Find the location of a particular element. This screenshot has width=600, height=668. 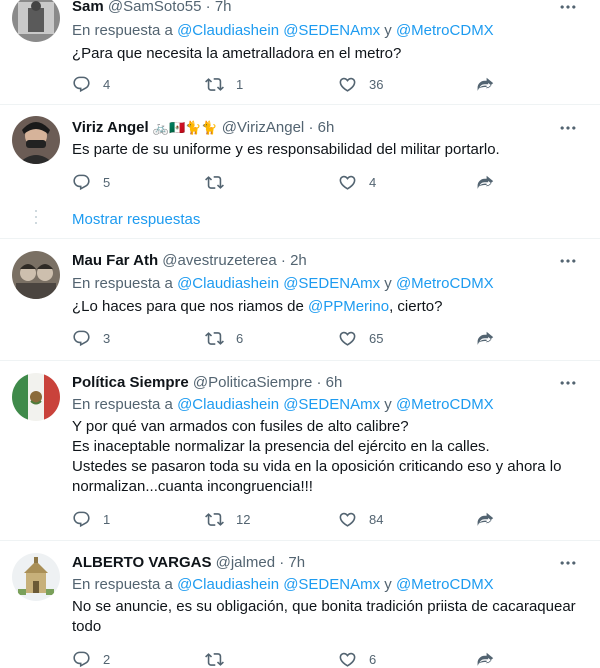

reply-button: 2 is located at coordinates (91, 658).